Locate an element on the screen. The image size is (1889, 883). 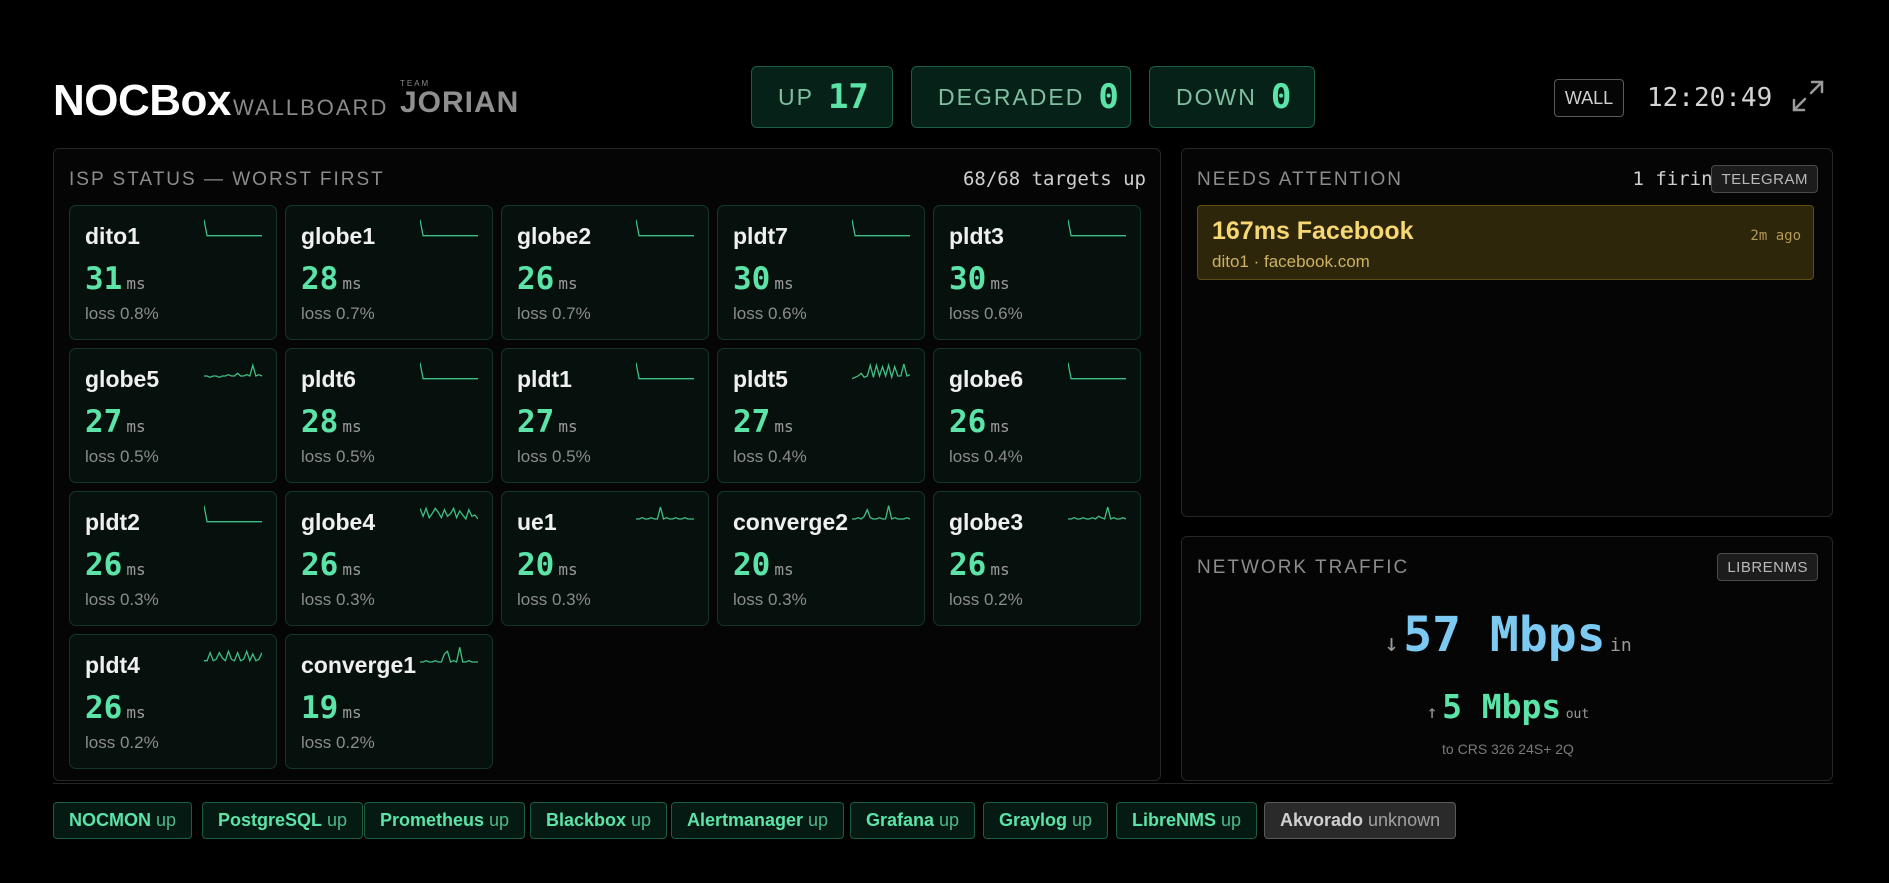
isp-tile: globe2 26 ms loss 0.7% is located at coordinates (605, 272).